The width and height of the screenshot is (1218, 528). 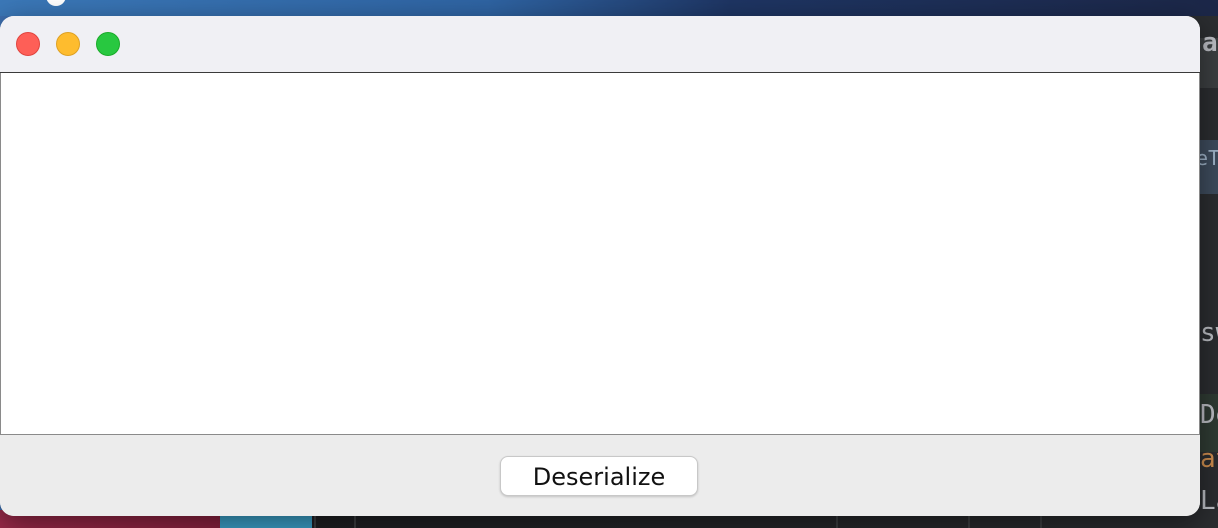 I want to click on maximize-icon, so click(x=108, y=44).